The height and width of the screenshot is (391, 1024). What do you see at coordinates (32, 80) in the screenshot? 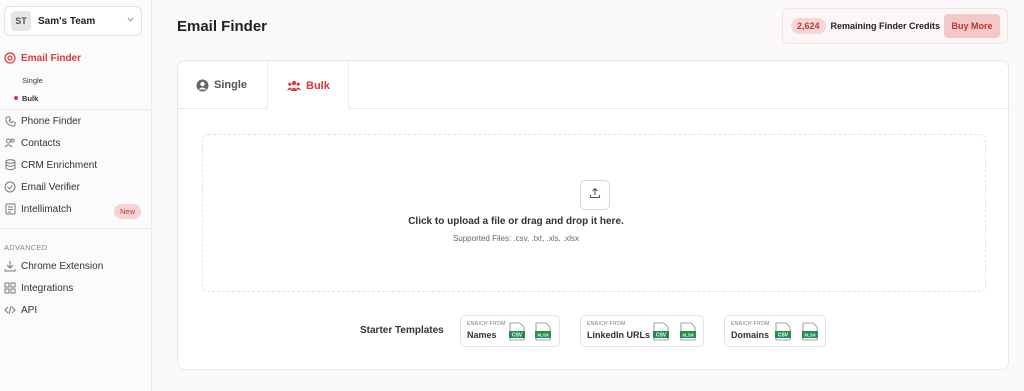
I see `sidebar-subitem-single: Single` at bounding box center [32, 80].